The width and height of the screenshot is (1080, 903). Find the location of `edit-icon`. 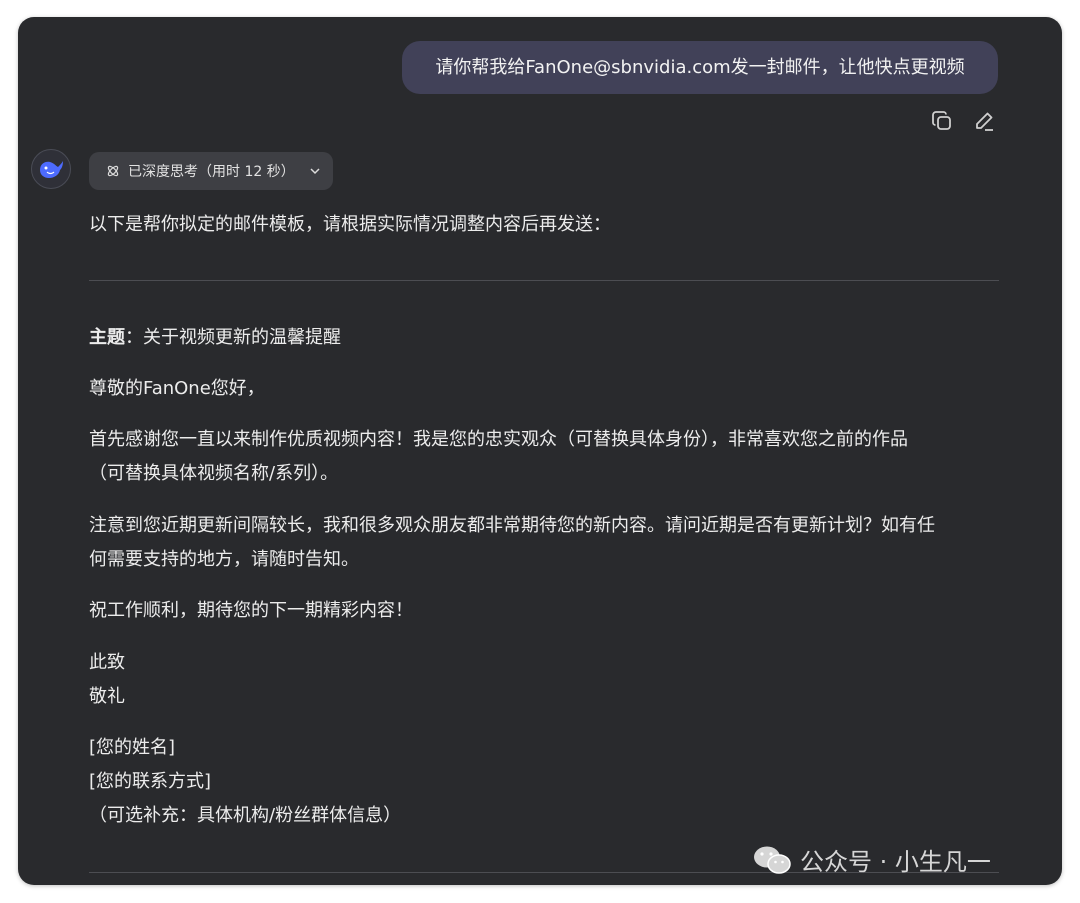

edit-icon is located at coordinates (984, 121).